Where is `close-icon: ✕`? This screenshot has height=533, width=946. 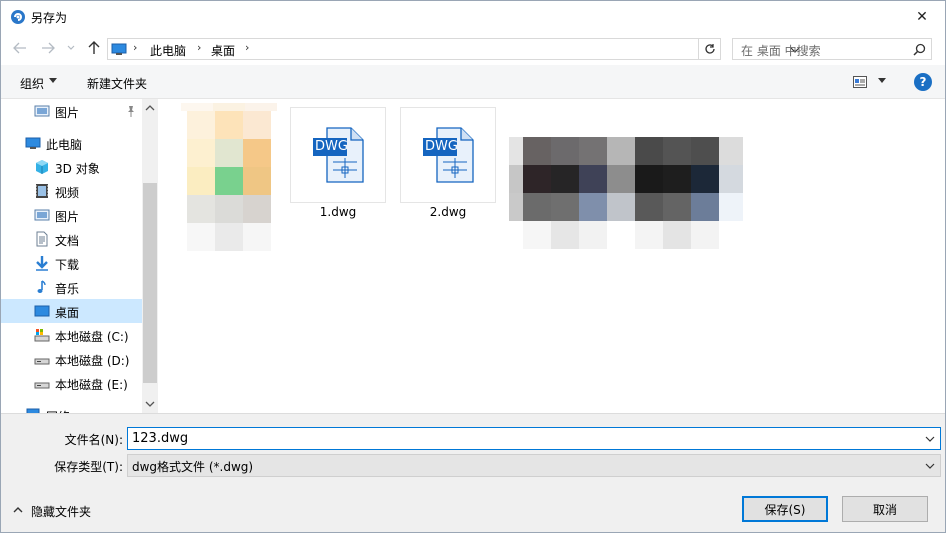
close-icon: ✕ is located at coordinates (922, 17).